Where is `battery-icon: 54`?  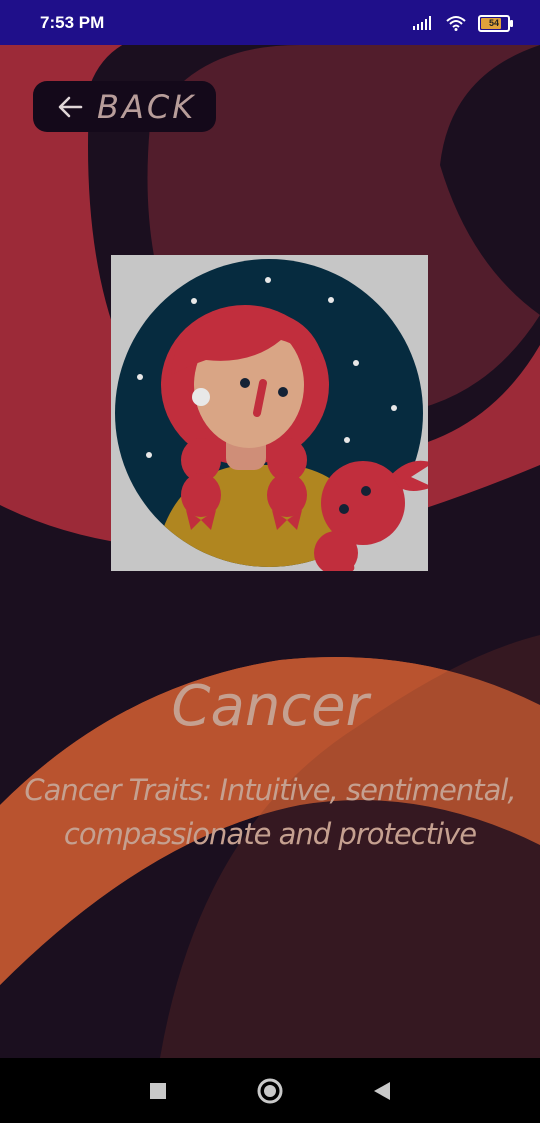 battery-icon: 54 is located at coordinates (495, 23).